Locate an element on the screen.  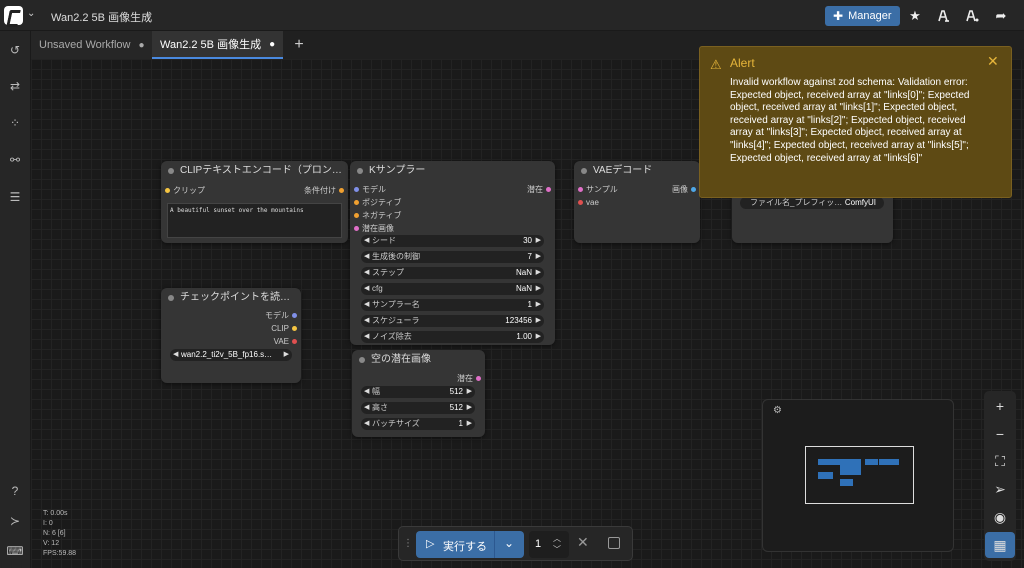
widget-seed: ◀ シード 30 ▶ is located at coordinates (452, 241).